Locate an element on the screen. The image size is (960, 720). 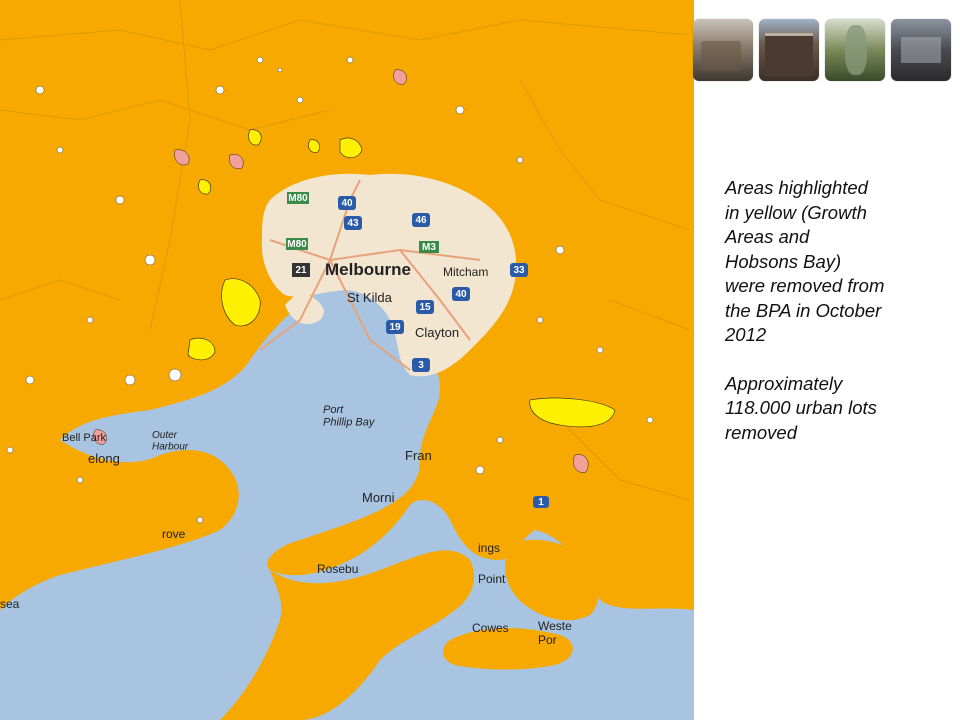
road-shield-3: 3 is located at coordinates (421, 365).